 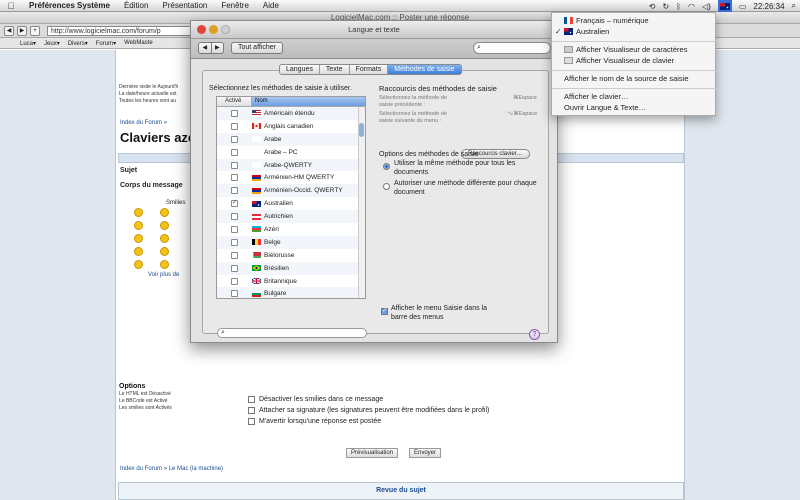 I want to click on input-method-row: Belge, so click(x=291, y=242).